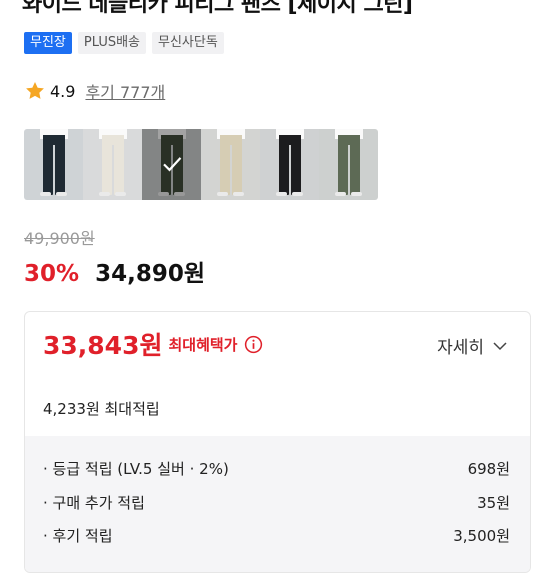 The height and width of the screenshot is (573, 554). What do you see at coordinates (63, 91) in the screenshot?
I see `rating-score: 4.9` at bounding box center [63, 91].